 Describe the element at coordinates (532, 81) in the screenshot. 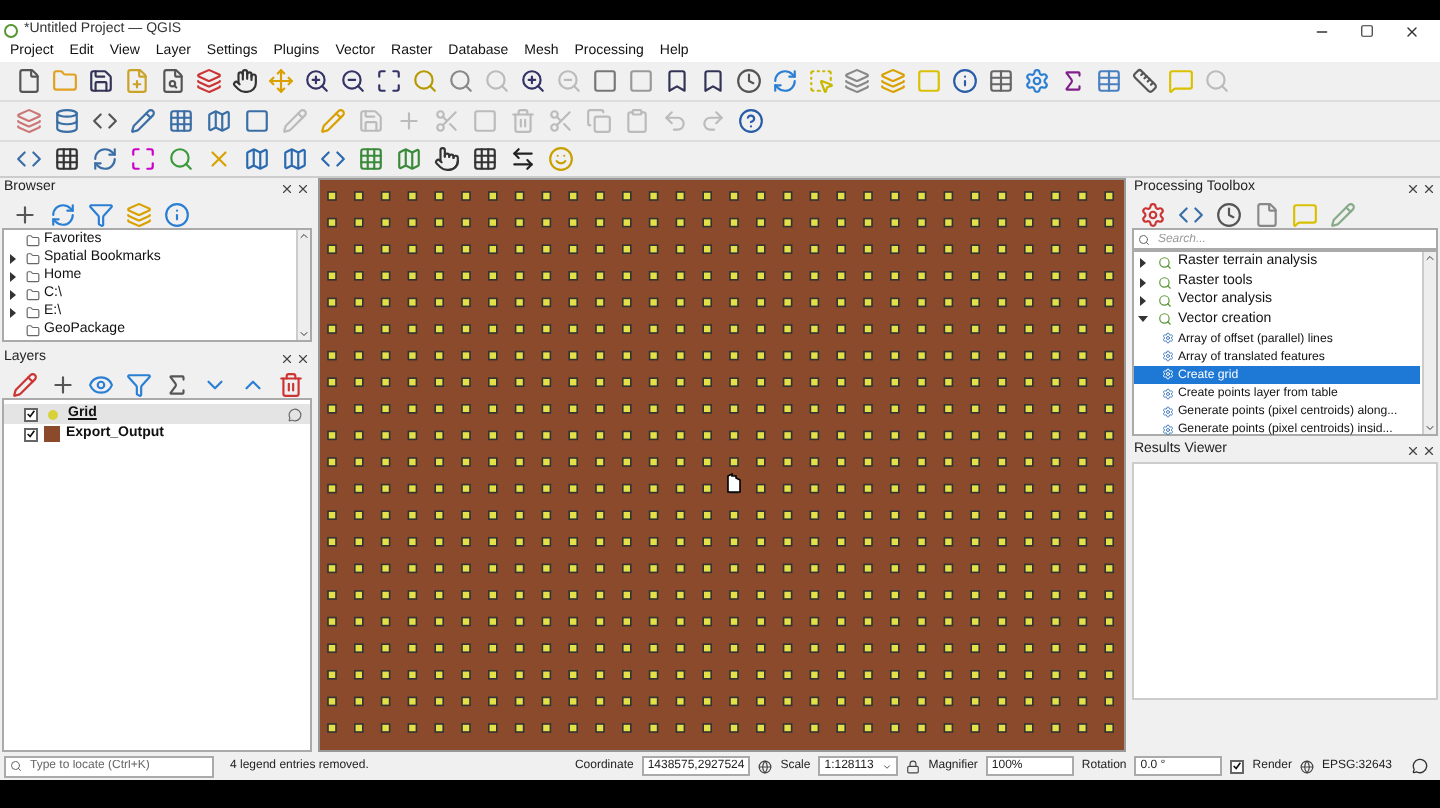

I see `zoom-last-icon` at that location.